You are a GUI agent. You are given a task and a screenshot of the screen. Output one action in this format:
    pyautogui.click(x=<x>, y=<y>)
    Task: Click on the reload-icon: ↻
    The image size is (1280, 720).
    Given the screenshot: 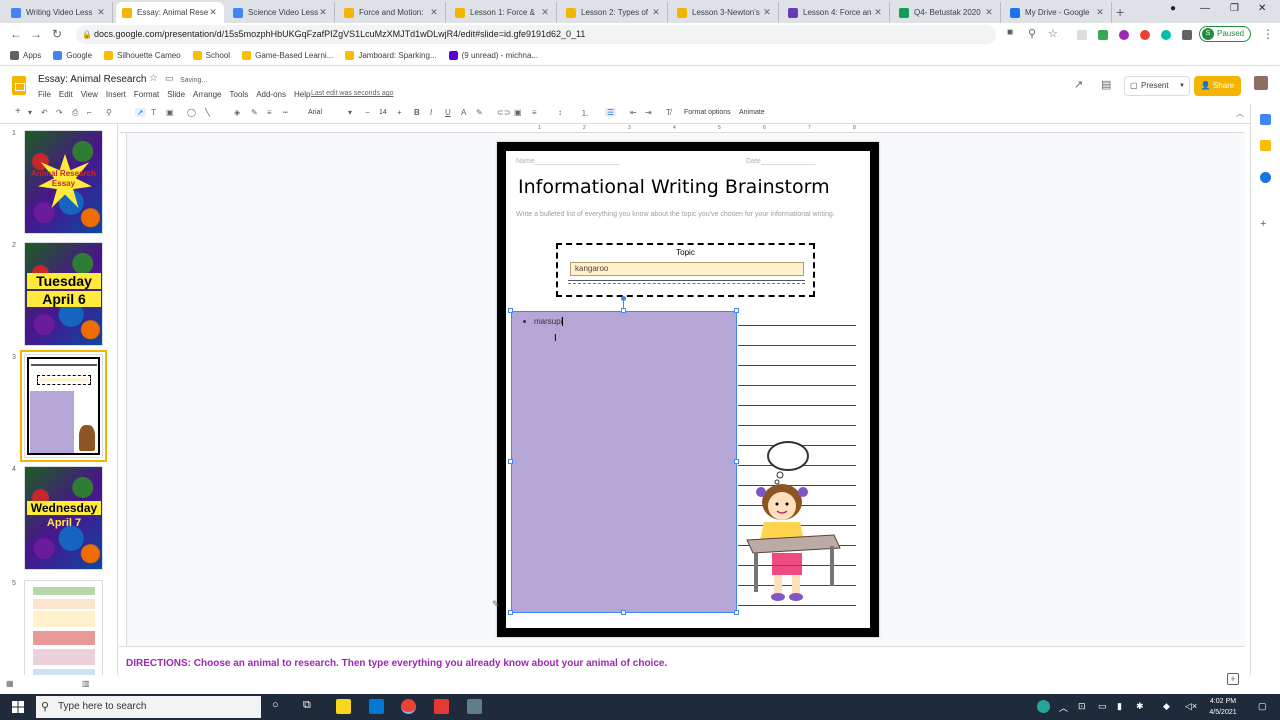 What is the action you would take?
    pyautogui.click(x=57, y=34)
    